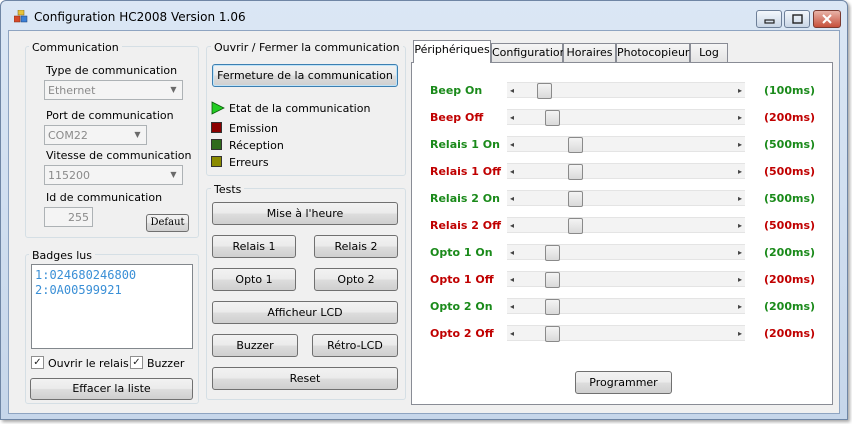 The image size is (852, 424). I want to click on speed-select: 115200 ▼, so click(113, 175).